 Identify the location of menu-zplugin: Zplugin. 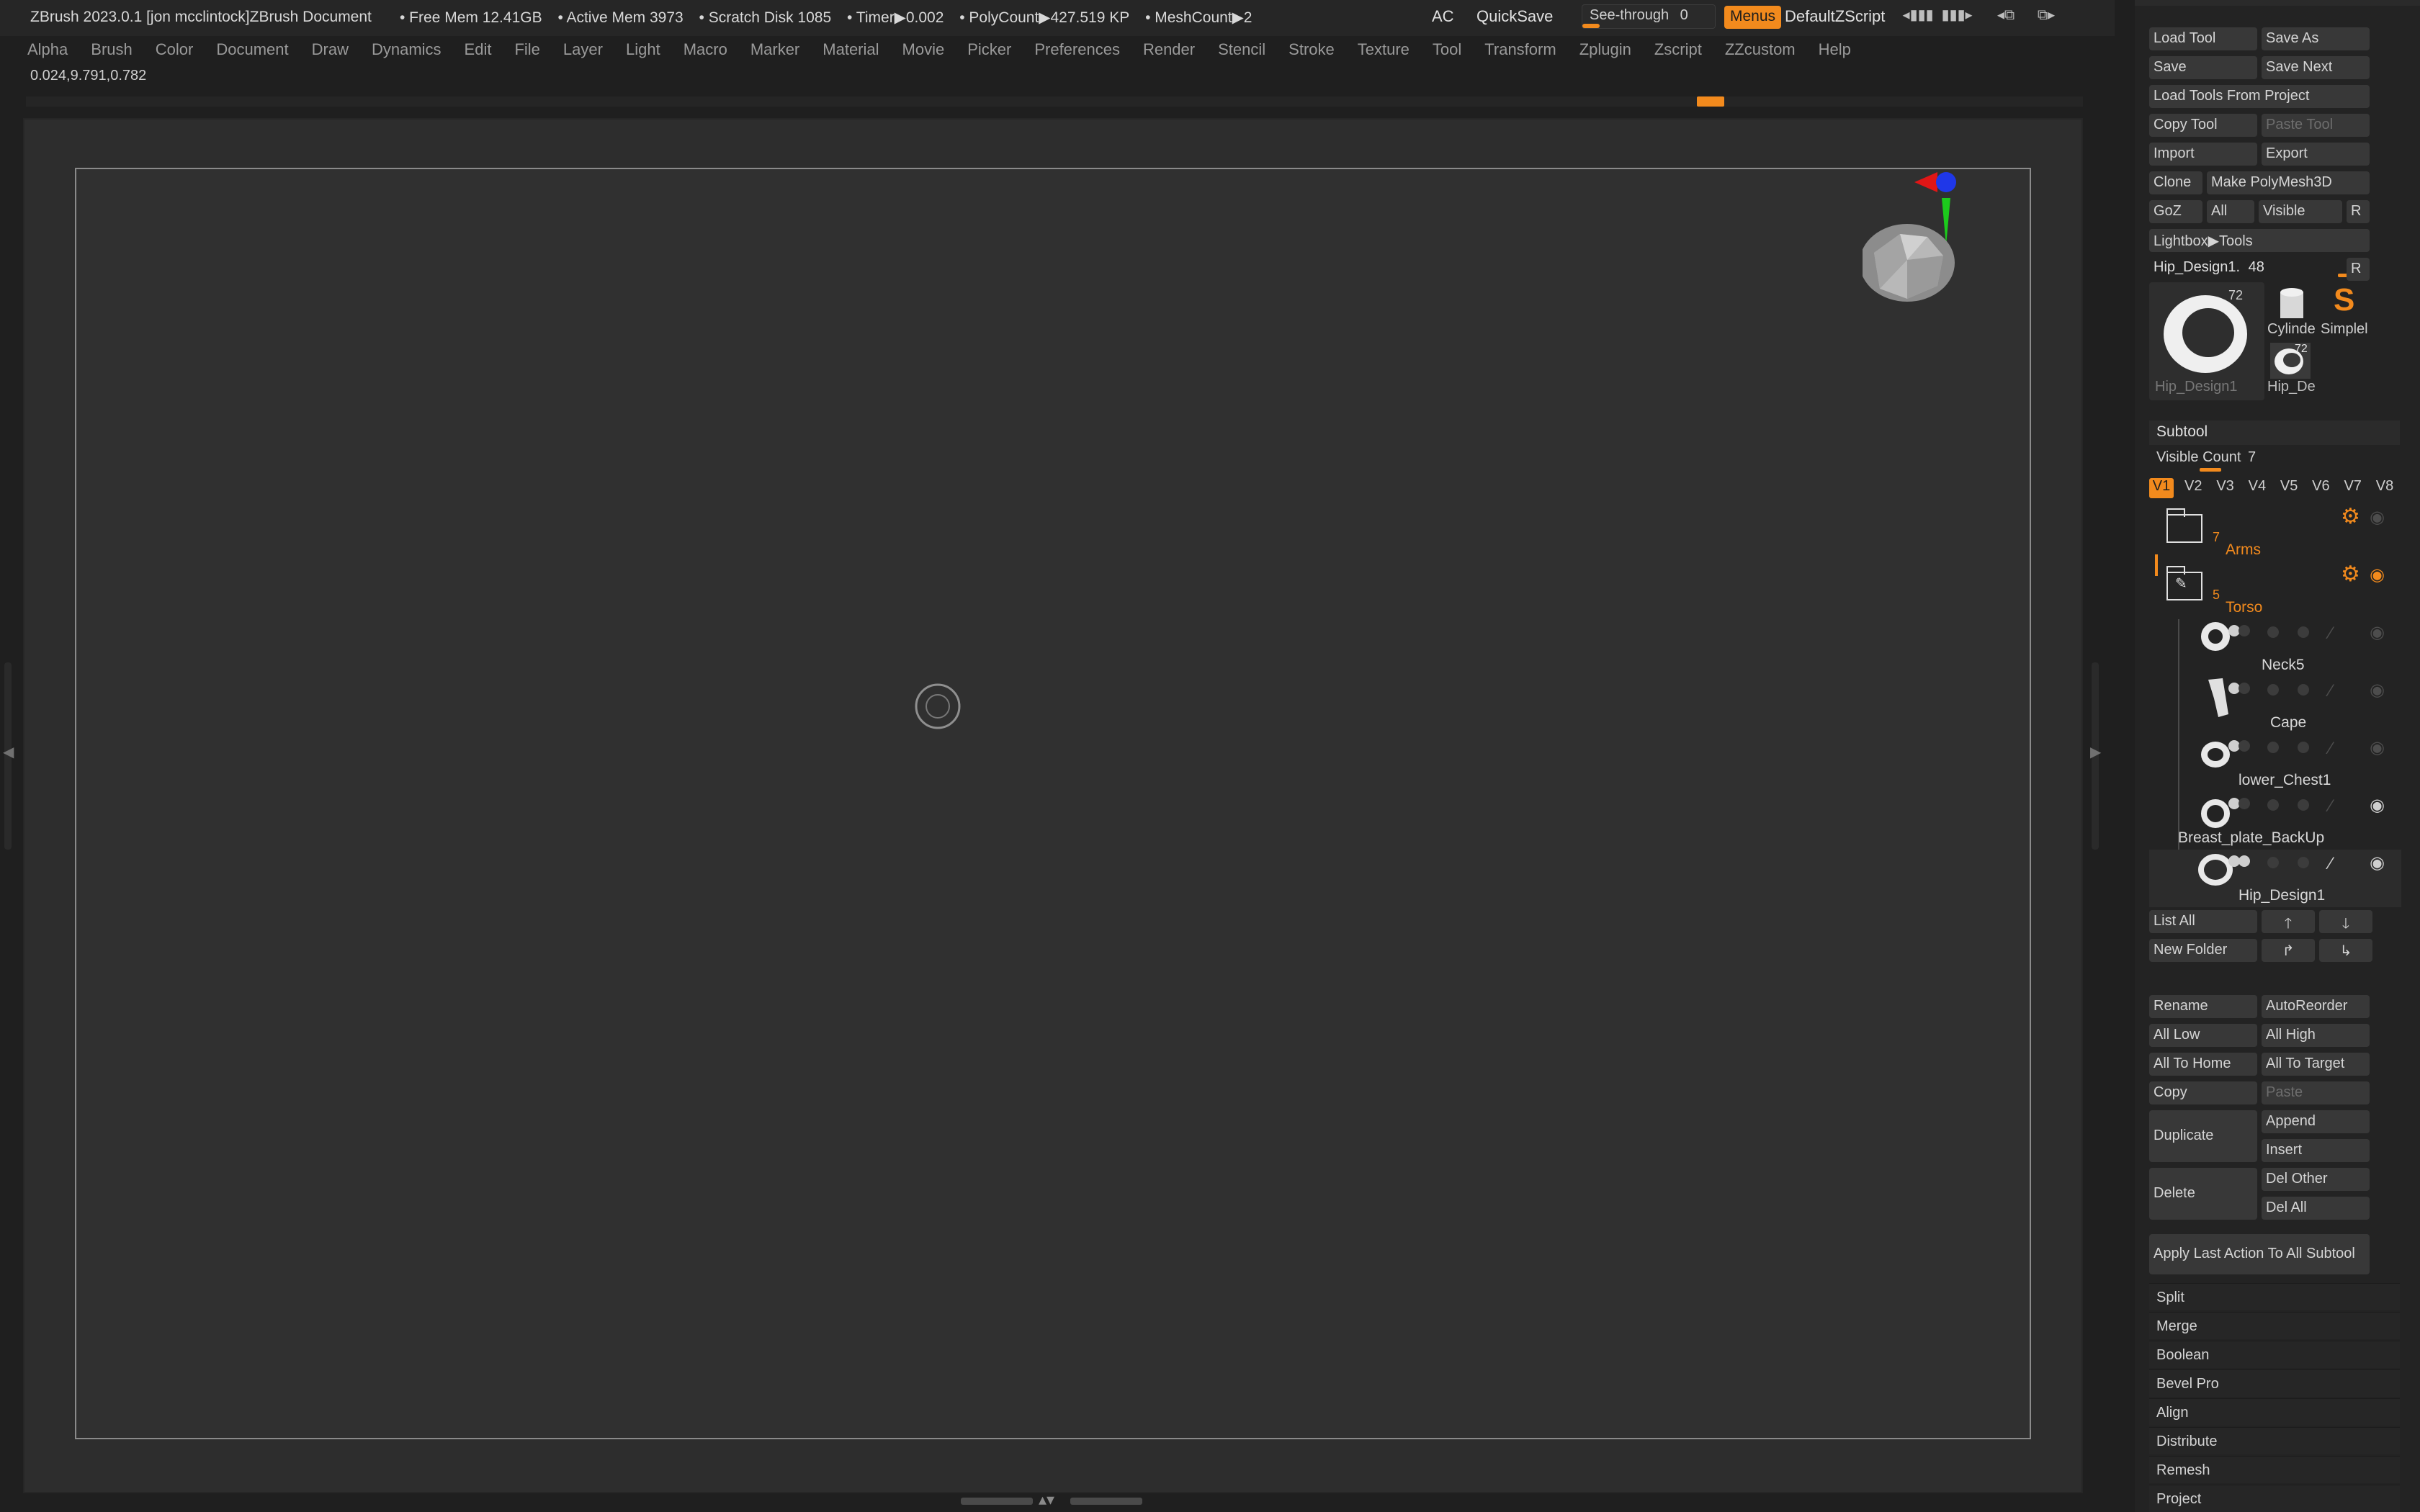
(1605, 49).